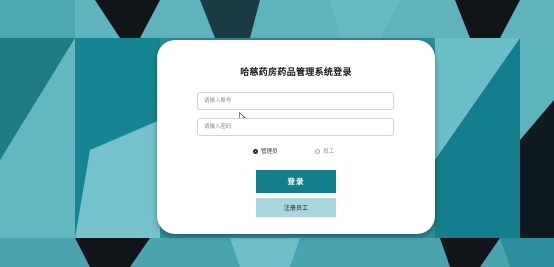 This screenshot has height=267, width=554. What do you see at coordinates (295, 101) in the screenshot?
I see `username-input` at bounding box center [295, 101].